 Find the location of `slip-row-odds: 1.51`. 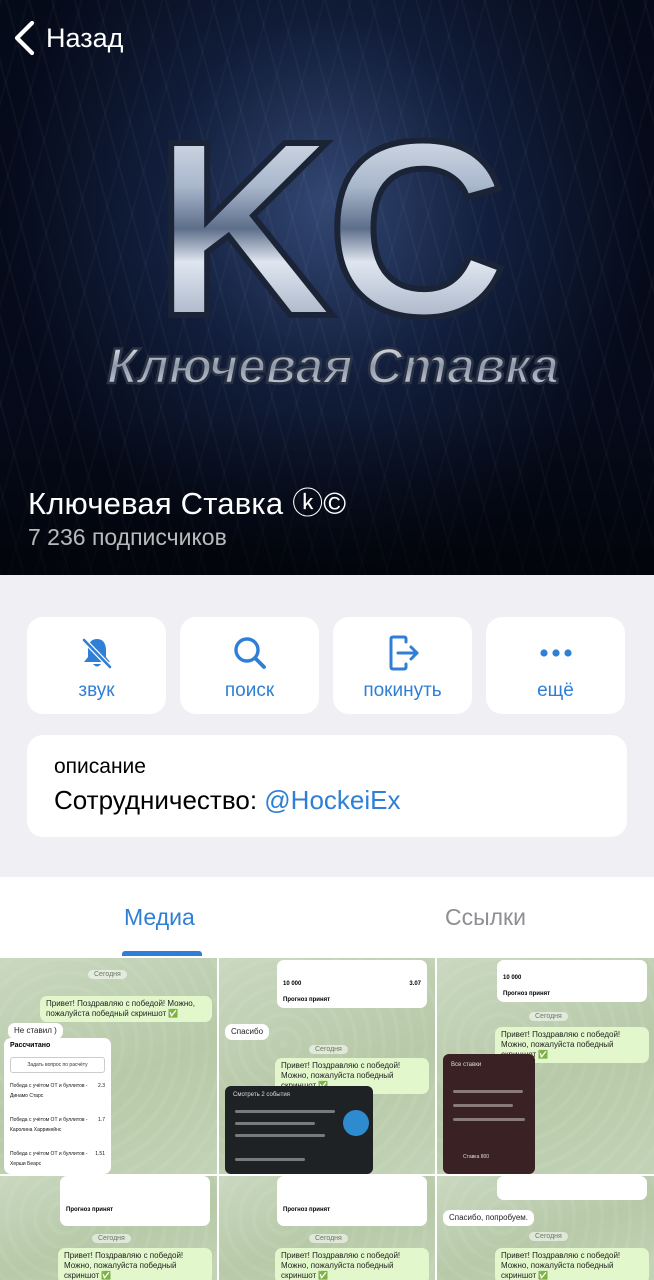

slip-row-odds: 1.51 is located at coordinates (100, 1154).